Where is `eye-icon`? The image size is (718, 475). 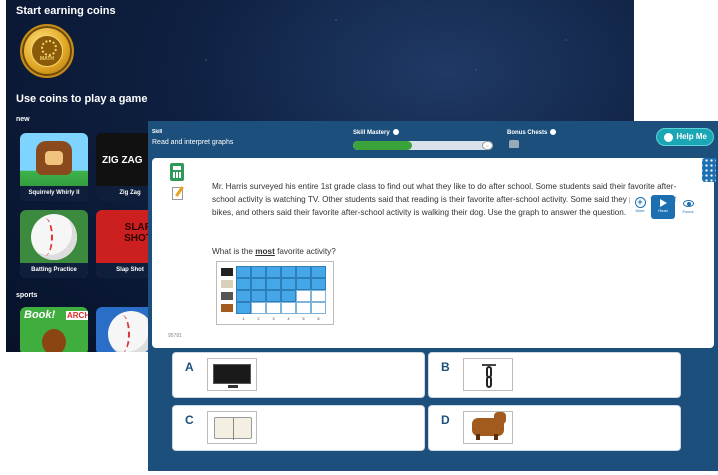 eye-icon is located at coordinates (688, 203).